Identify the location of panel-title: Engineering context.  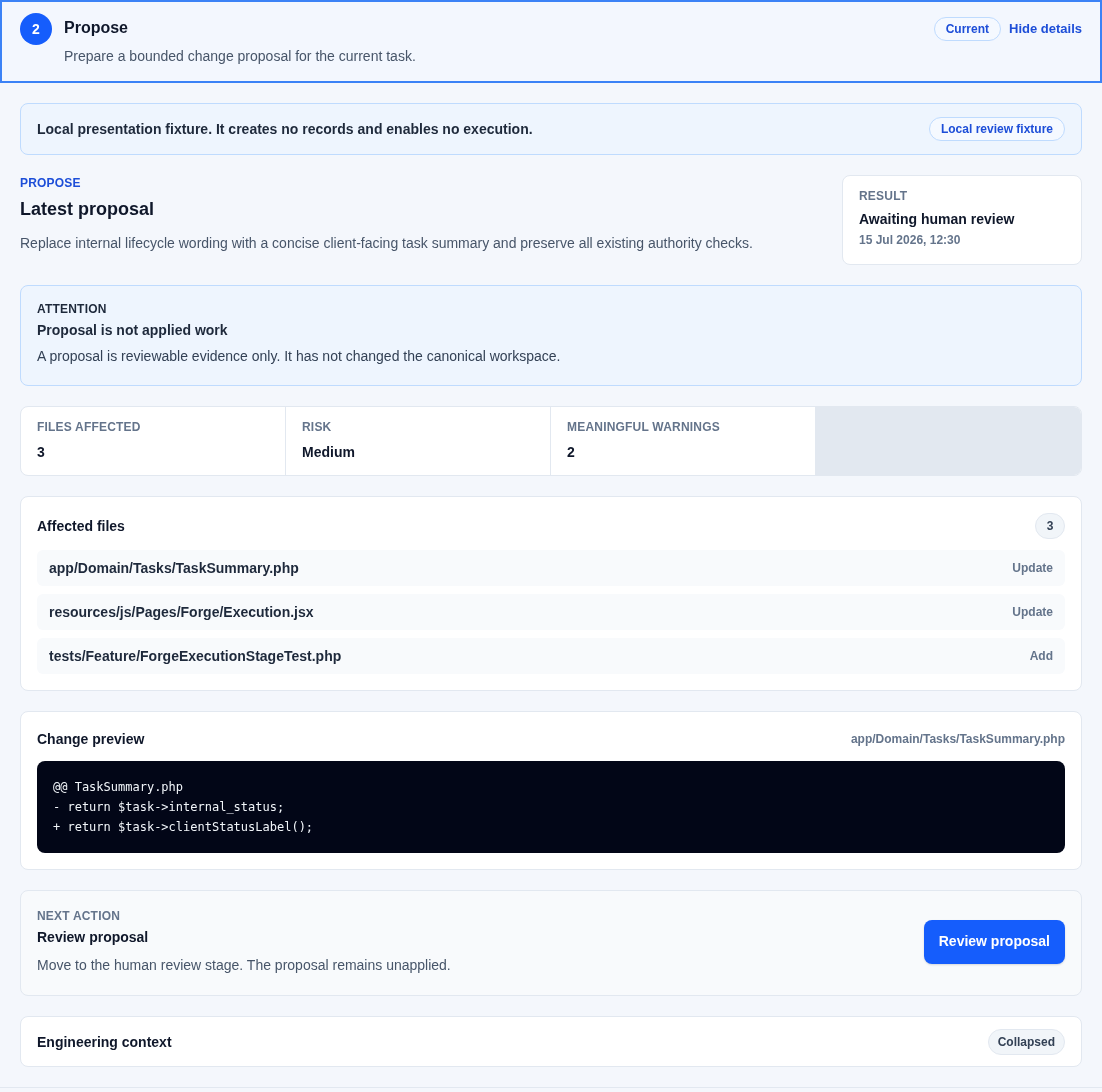
(104, 1042).